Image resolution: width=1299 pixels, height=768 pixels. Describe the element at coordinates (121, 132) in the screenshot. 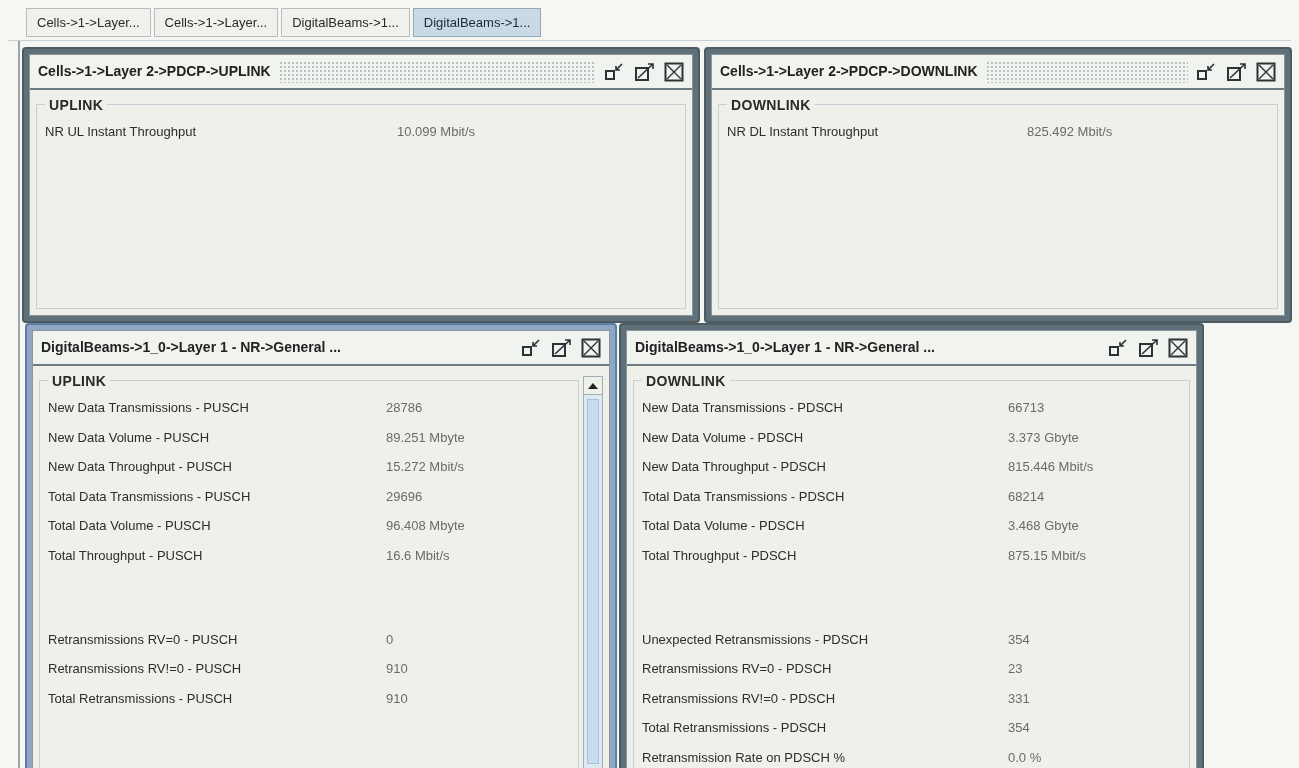

I see `metric-label: NR UL Instant Throughput` at that location.